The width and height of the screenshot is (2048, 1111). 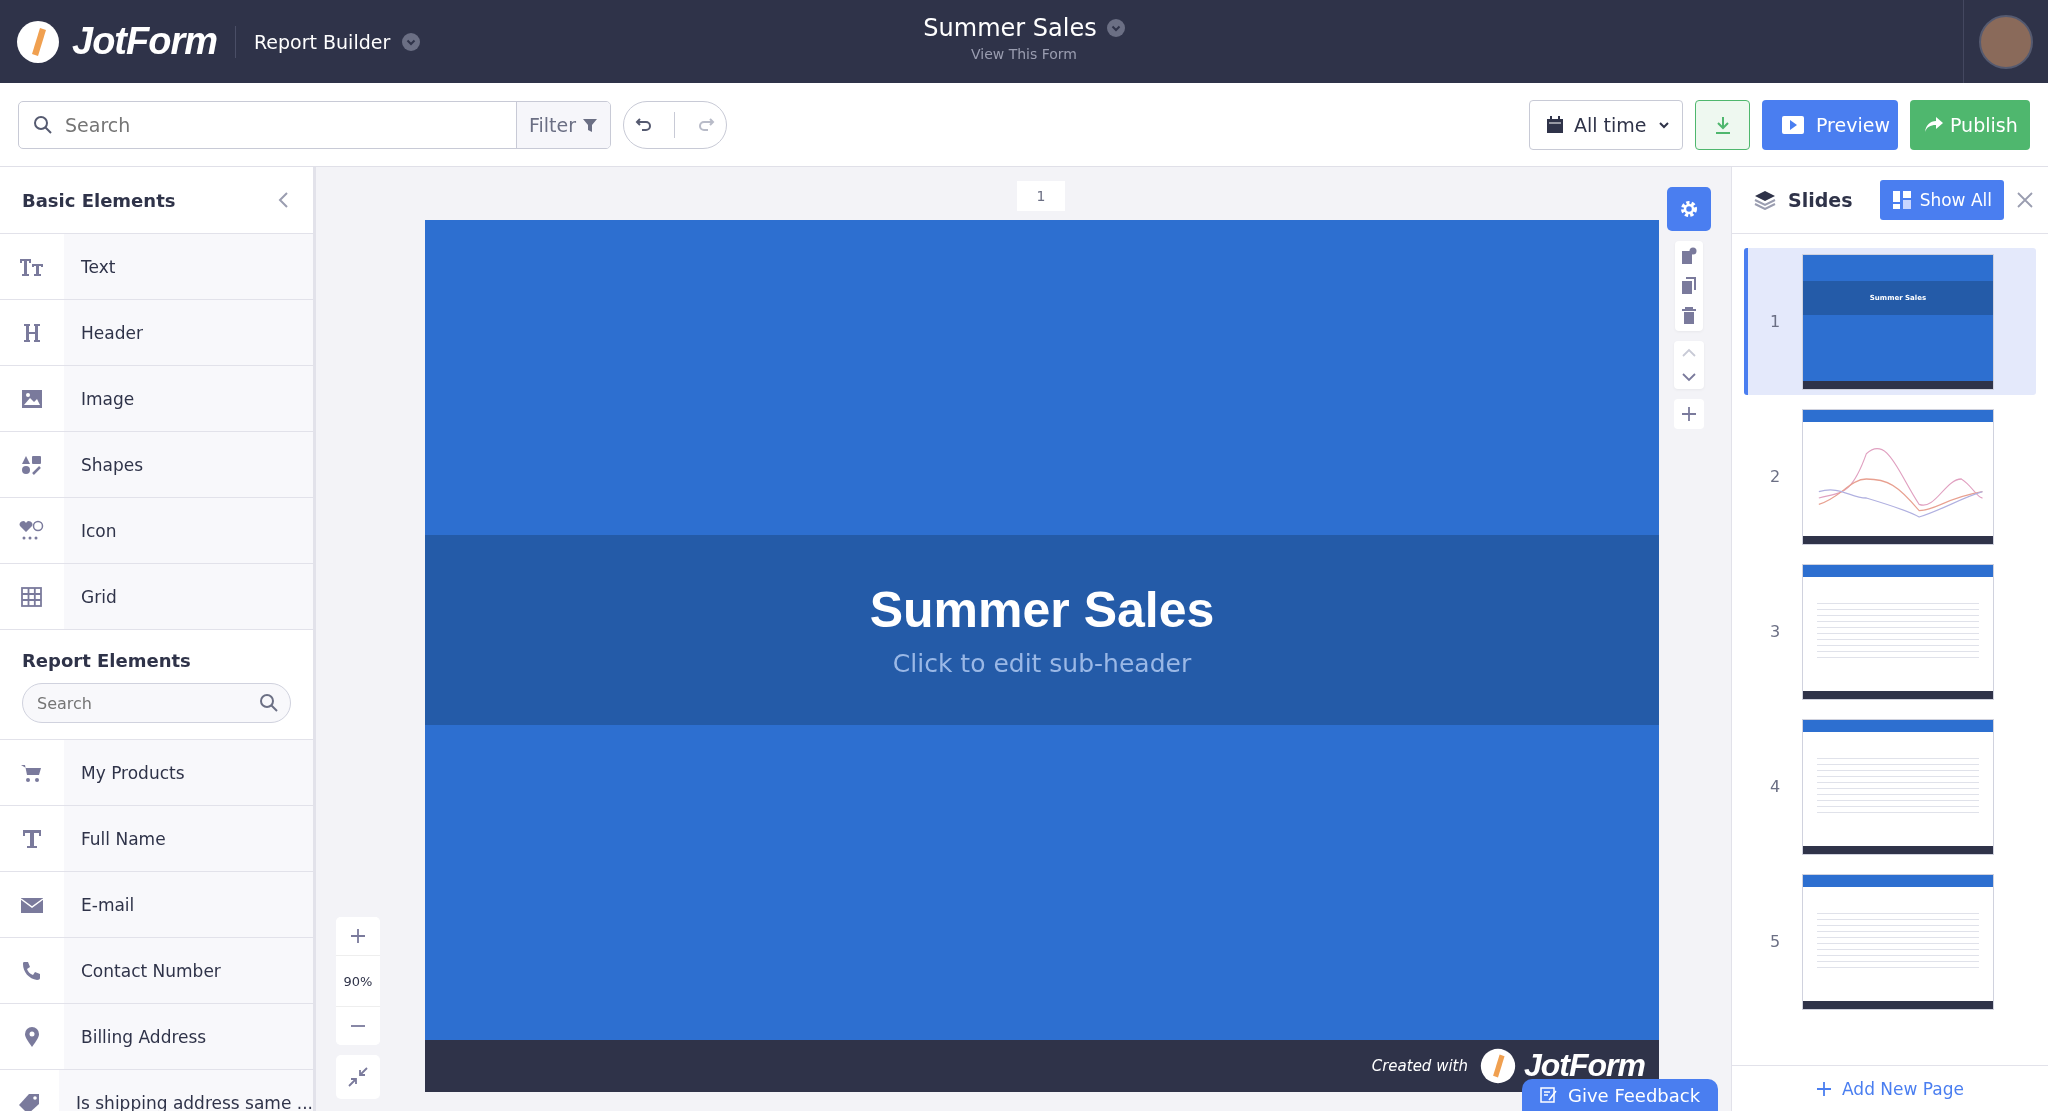 I want to click on element-item: Contact Number, so click(x=156, y=971).